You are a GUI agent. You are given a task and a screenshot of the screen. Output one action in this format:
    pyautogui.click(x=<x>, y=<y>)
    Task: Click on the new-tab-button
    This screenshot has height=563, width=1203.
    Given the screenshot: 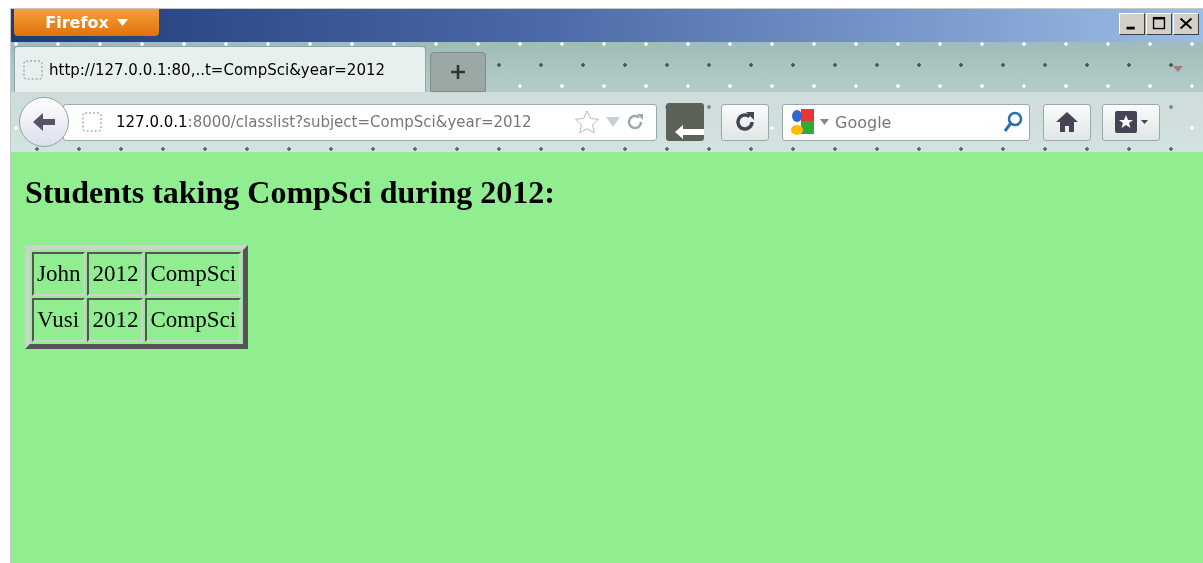 What is the action you would take?
    pyautogui.click(x=458, y=72)
    